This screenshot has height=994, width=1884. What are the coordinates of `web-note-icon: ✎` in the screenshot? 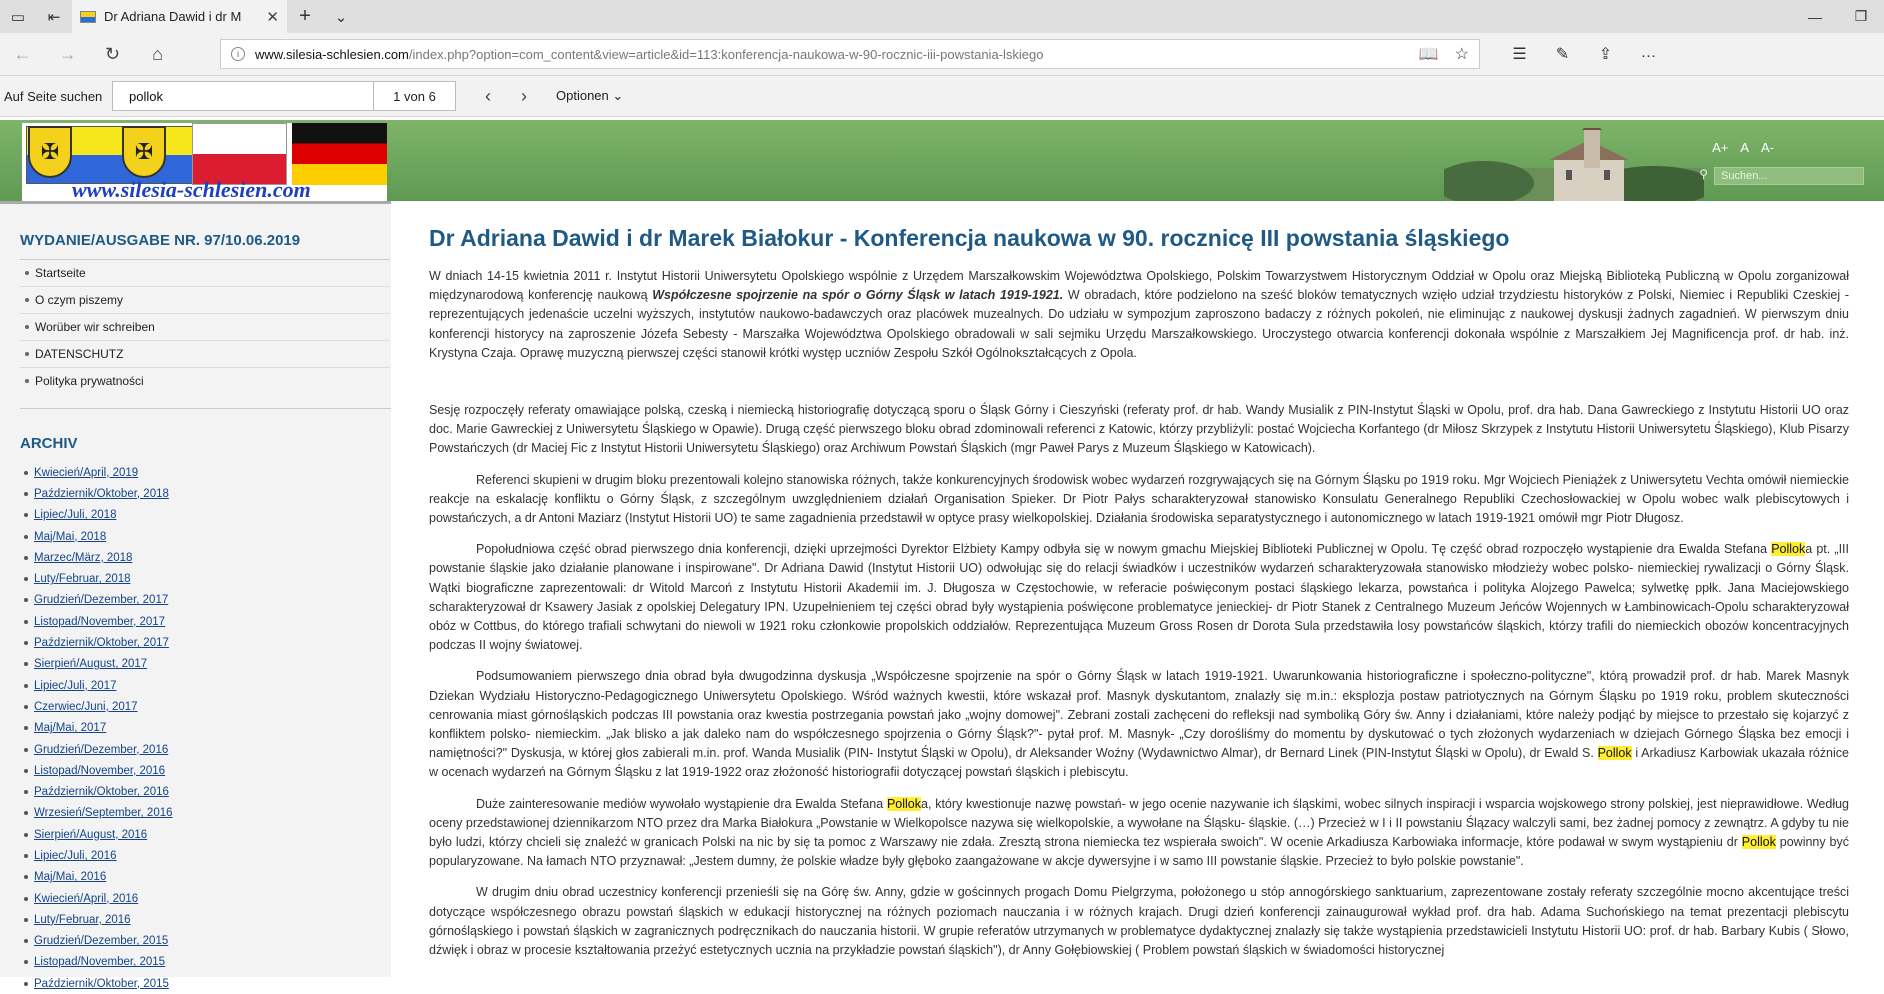 It's located at (1562, 54).